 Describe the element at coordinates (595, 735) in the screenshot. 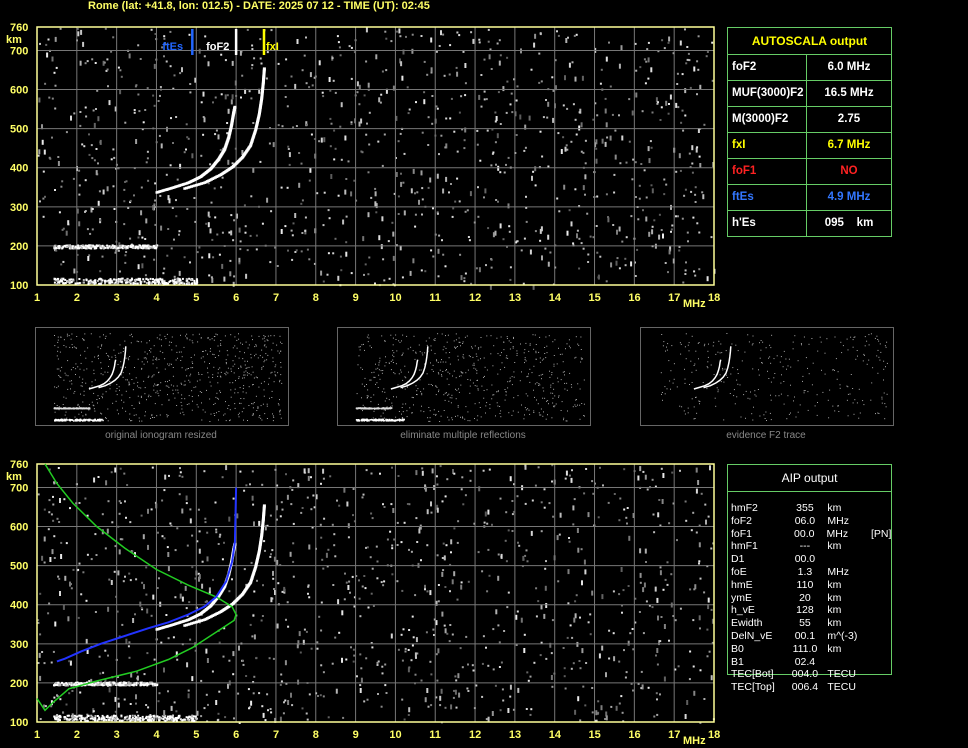

I see `x-tick-label: 15` at that location.